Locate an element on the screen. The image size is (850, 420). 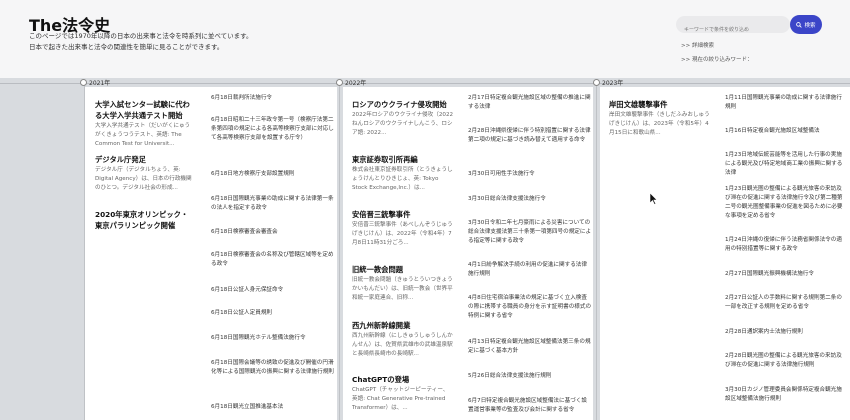
event-title: 大学入試センター試験に代わる大学入学共通テスト開始 is located at coordinates (142, 110).